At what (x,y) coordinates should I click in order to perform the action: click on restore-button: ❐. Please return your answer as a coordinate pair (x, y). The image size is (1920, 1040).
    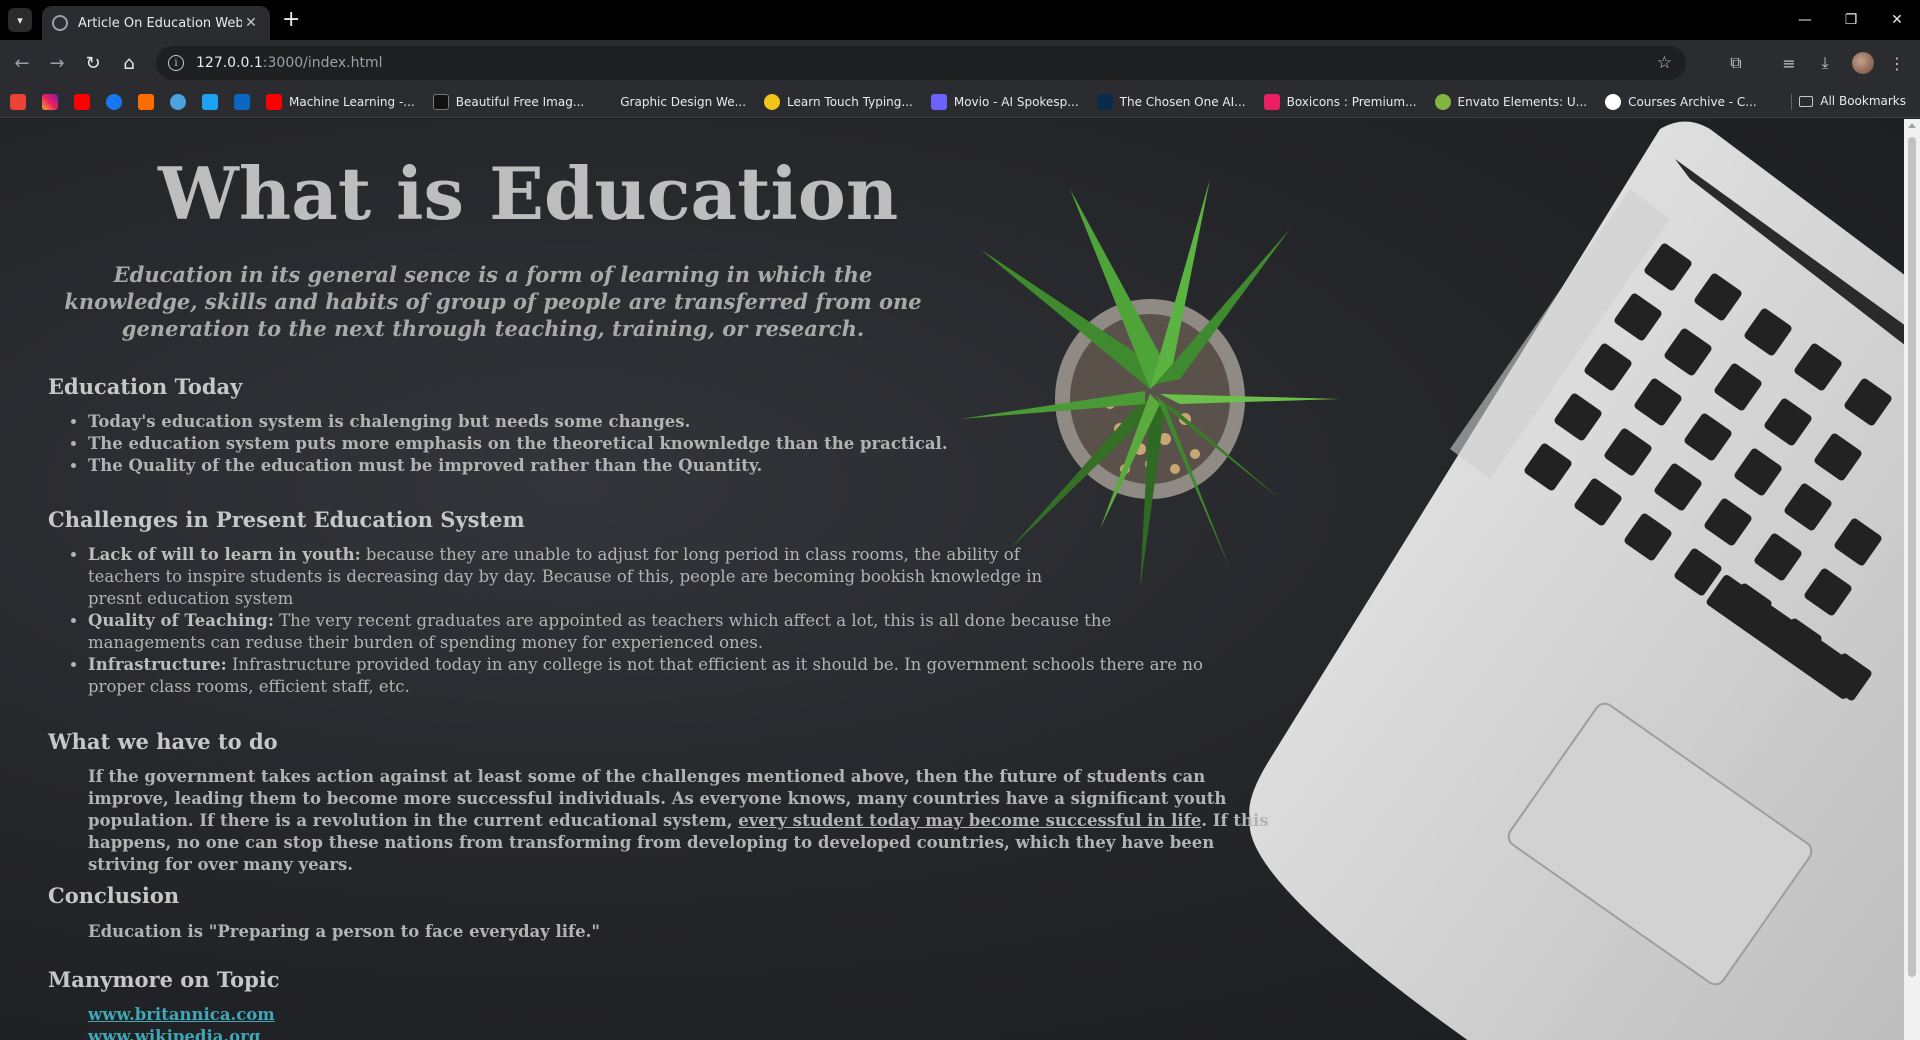
    Looking at the image, I should click on (1851, 20).